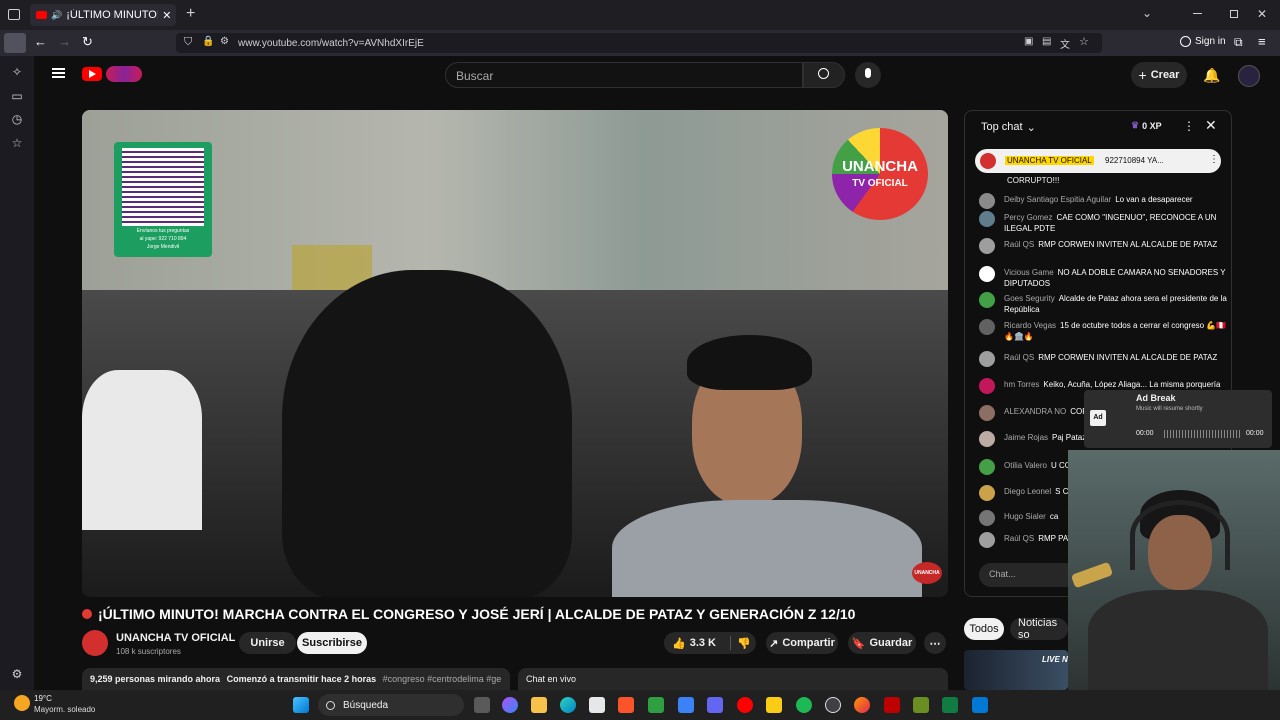 This screenshot has width=1280, height=720. What do you see at coordinates (539, 705) in the screenshot?
I see `file-explorer-icon` at bounding box center [539, 705].